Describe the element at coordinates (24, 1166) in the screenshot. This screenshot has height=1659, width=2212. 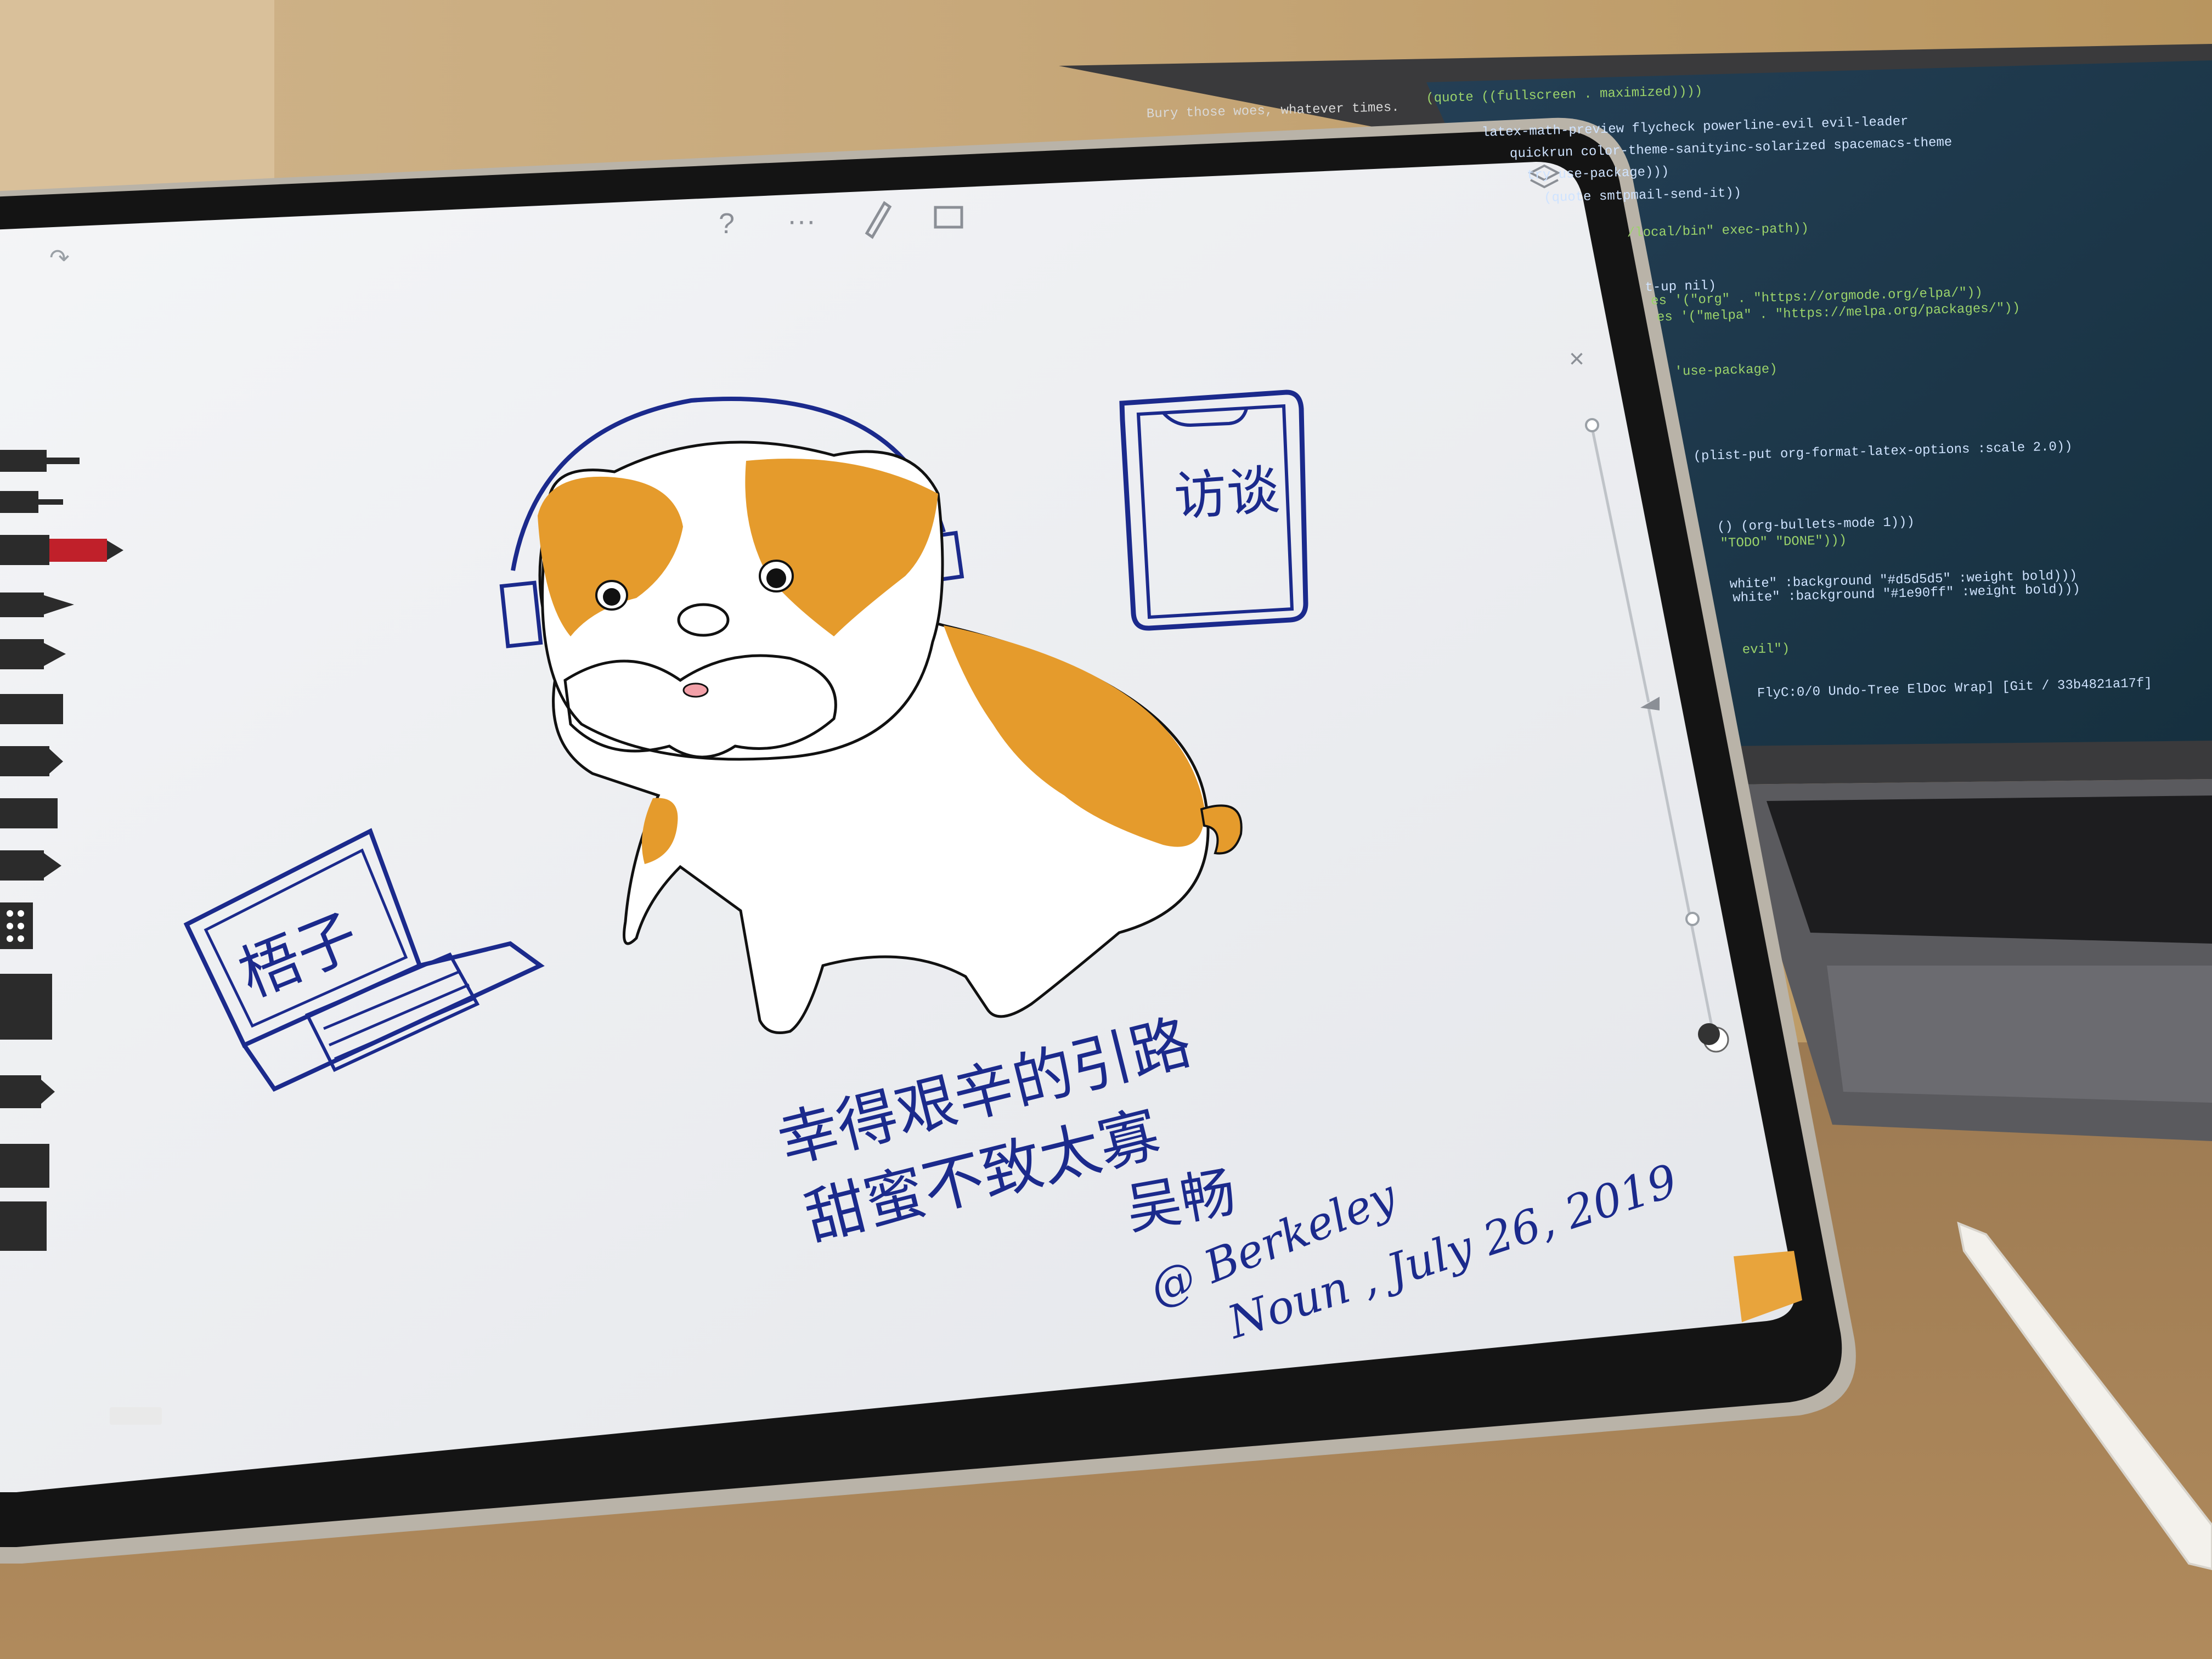
I see `eraser-tool` at that location.